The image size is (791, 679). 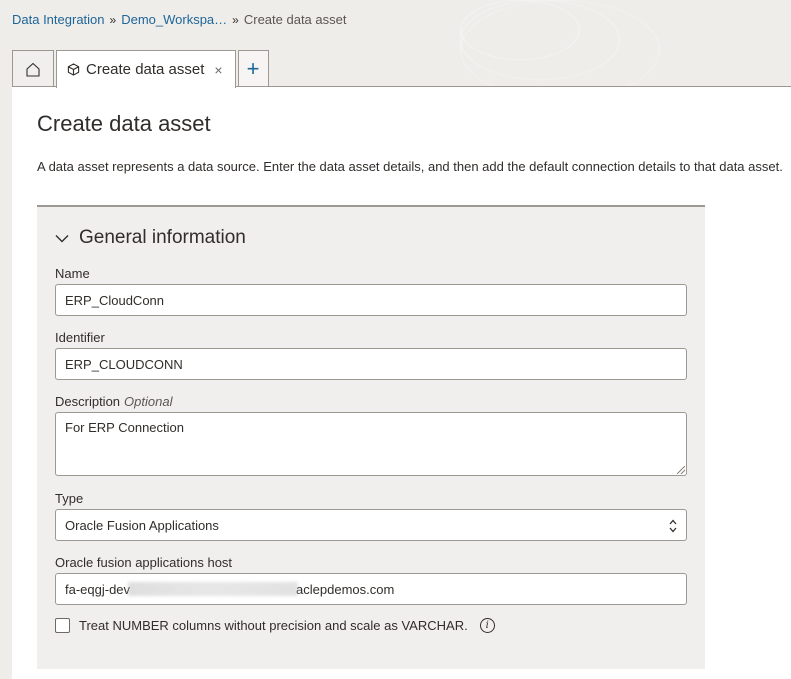 I want to click on host-value-start: fa-eqgj-dev, so click(x=98, y=589).